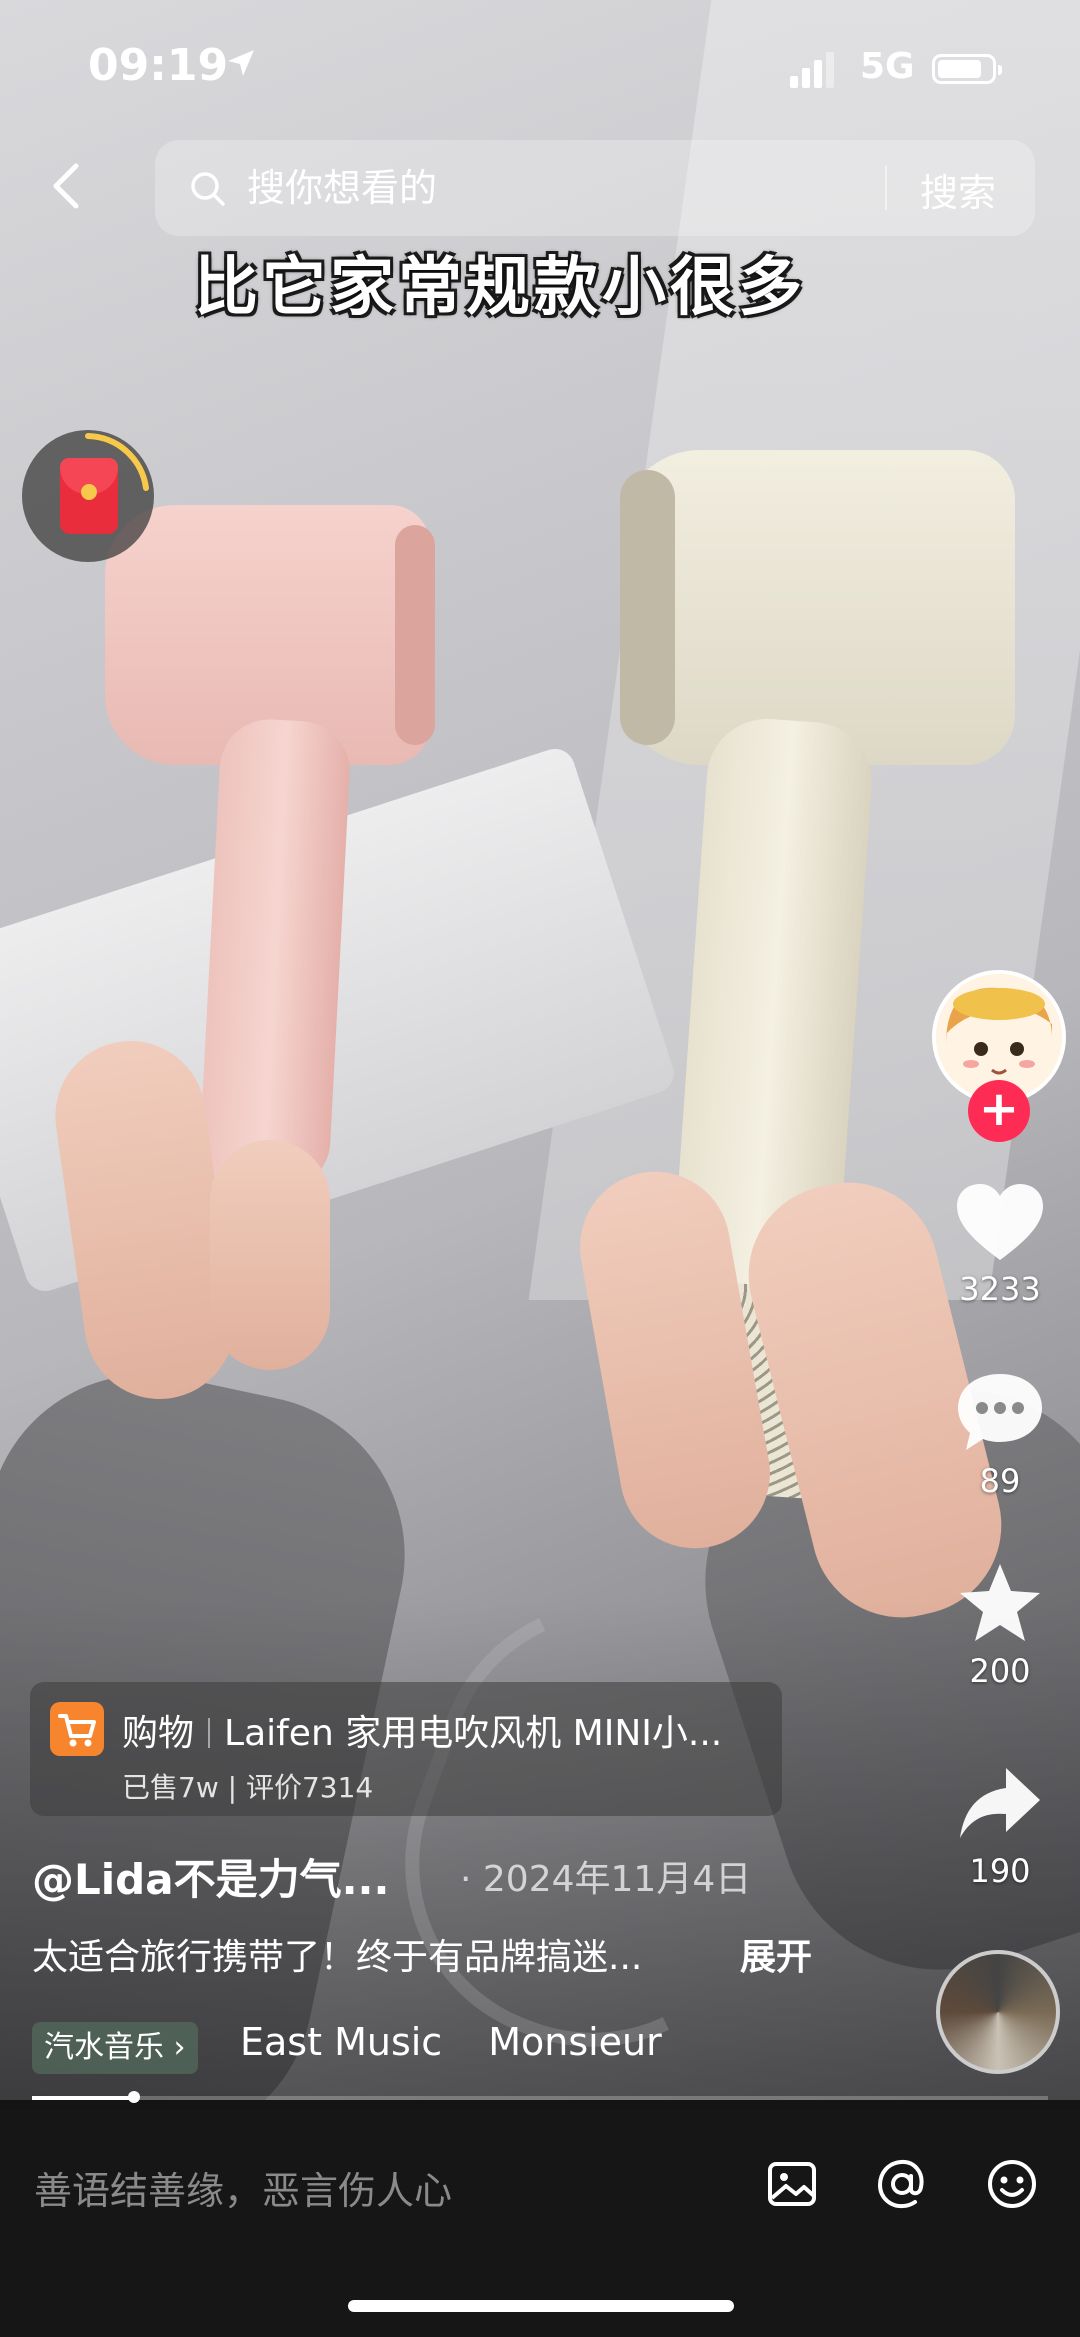 This screenshot has width=1080, height=2337. I want to click on music-name: East Music Monsieur, so click(455, 2042).